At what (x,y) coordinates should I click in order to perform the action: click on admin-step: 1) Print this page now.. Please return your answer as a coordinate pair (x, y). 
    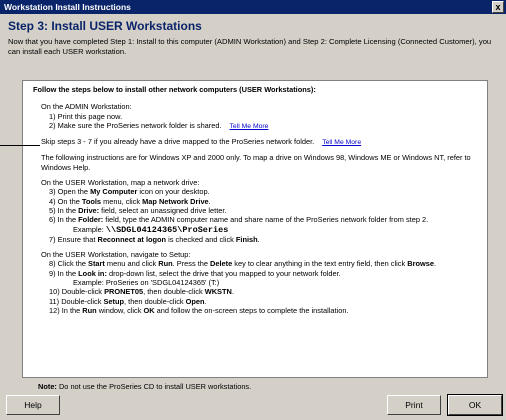
    Looking at the image, I should click on (256, 116).